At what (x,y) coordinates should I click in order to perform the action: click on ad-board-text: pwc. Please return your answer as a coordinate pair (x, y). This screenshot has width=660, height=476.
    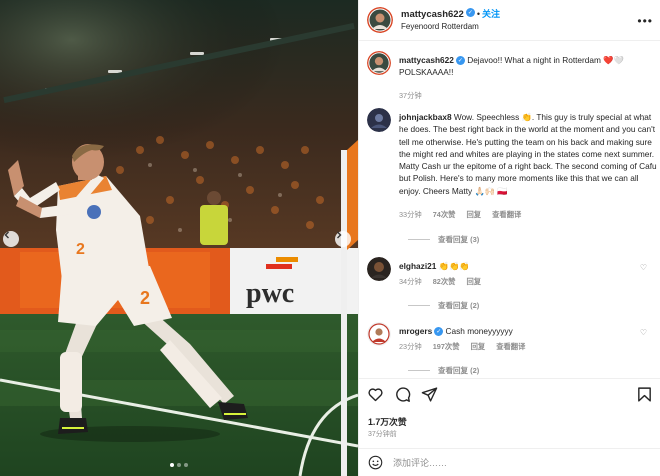
    Looking at the image, I should click on (270, 293).